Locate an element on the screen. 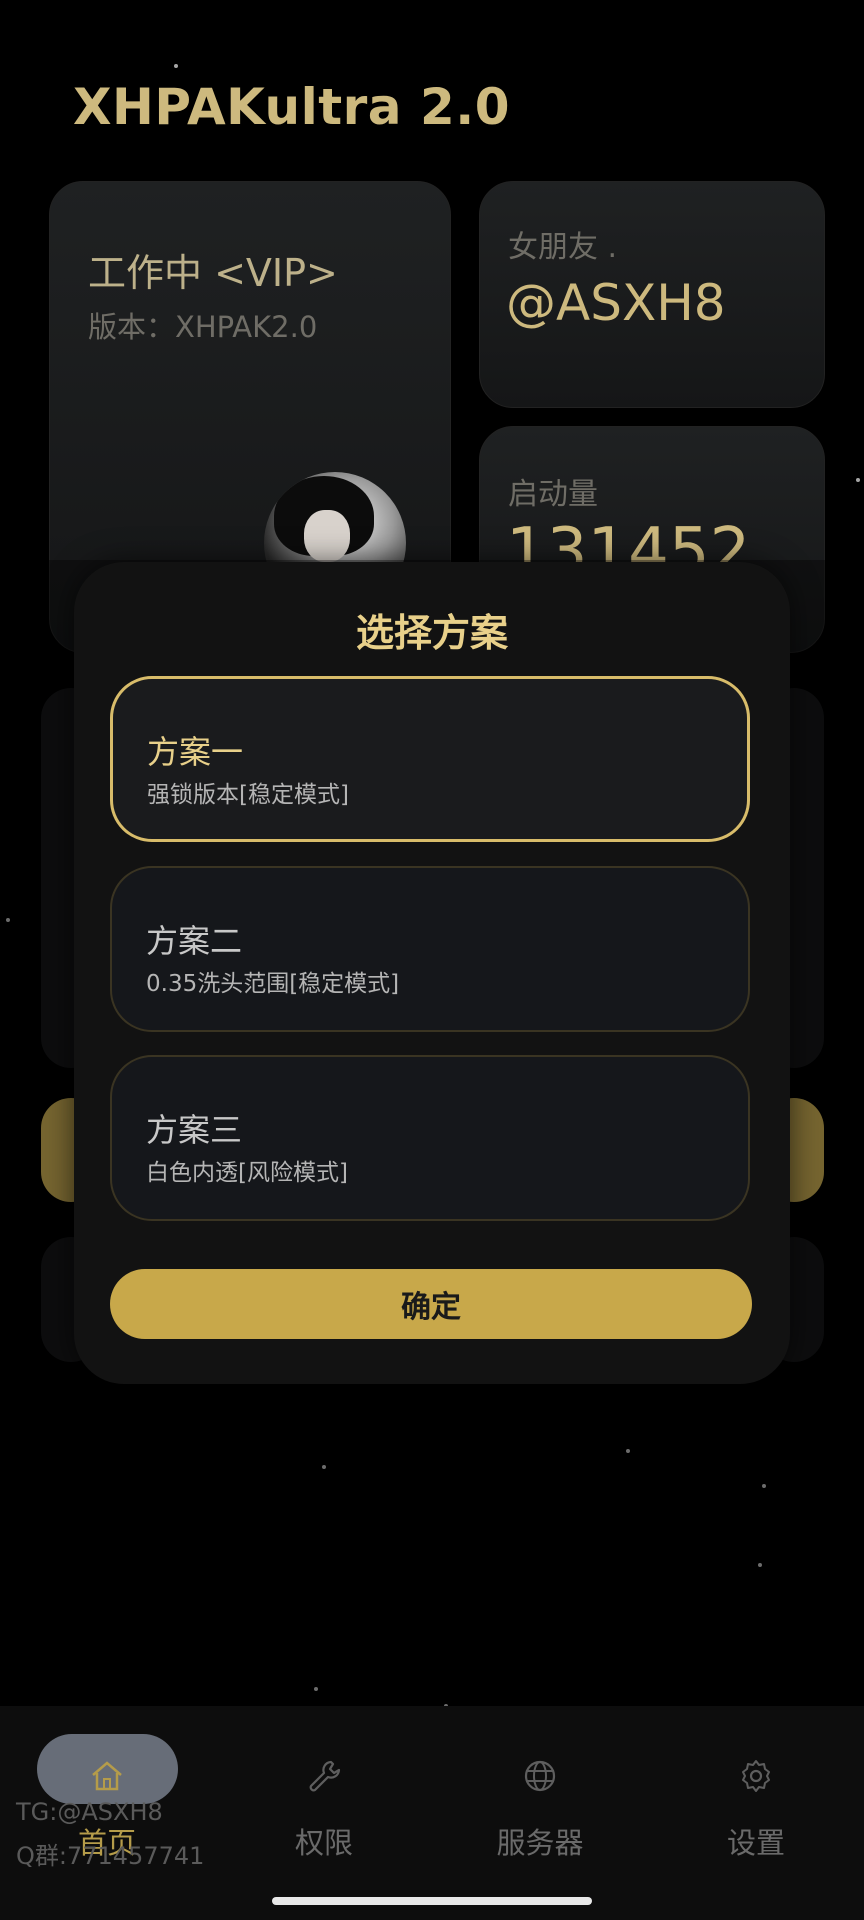 The image size is (864, 1920). girlfriend-value: @ASXH8 is located at coordinates (616, 303).